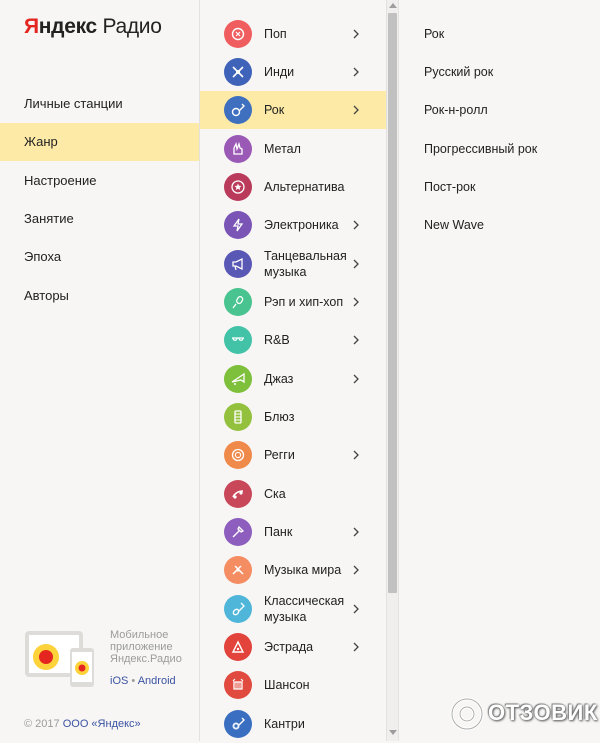 The width and height of the screenshot is (600, 743). I want to click on subgenre-item-4: Прогрессивный рок, so click(480, 149).